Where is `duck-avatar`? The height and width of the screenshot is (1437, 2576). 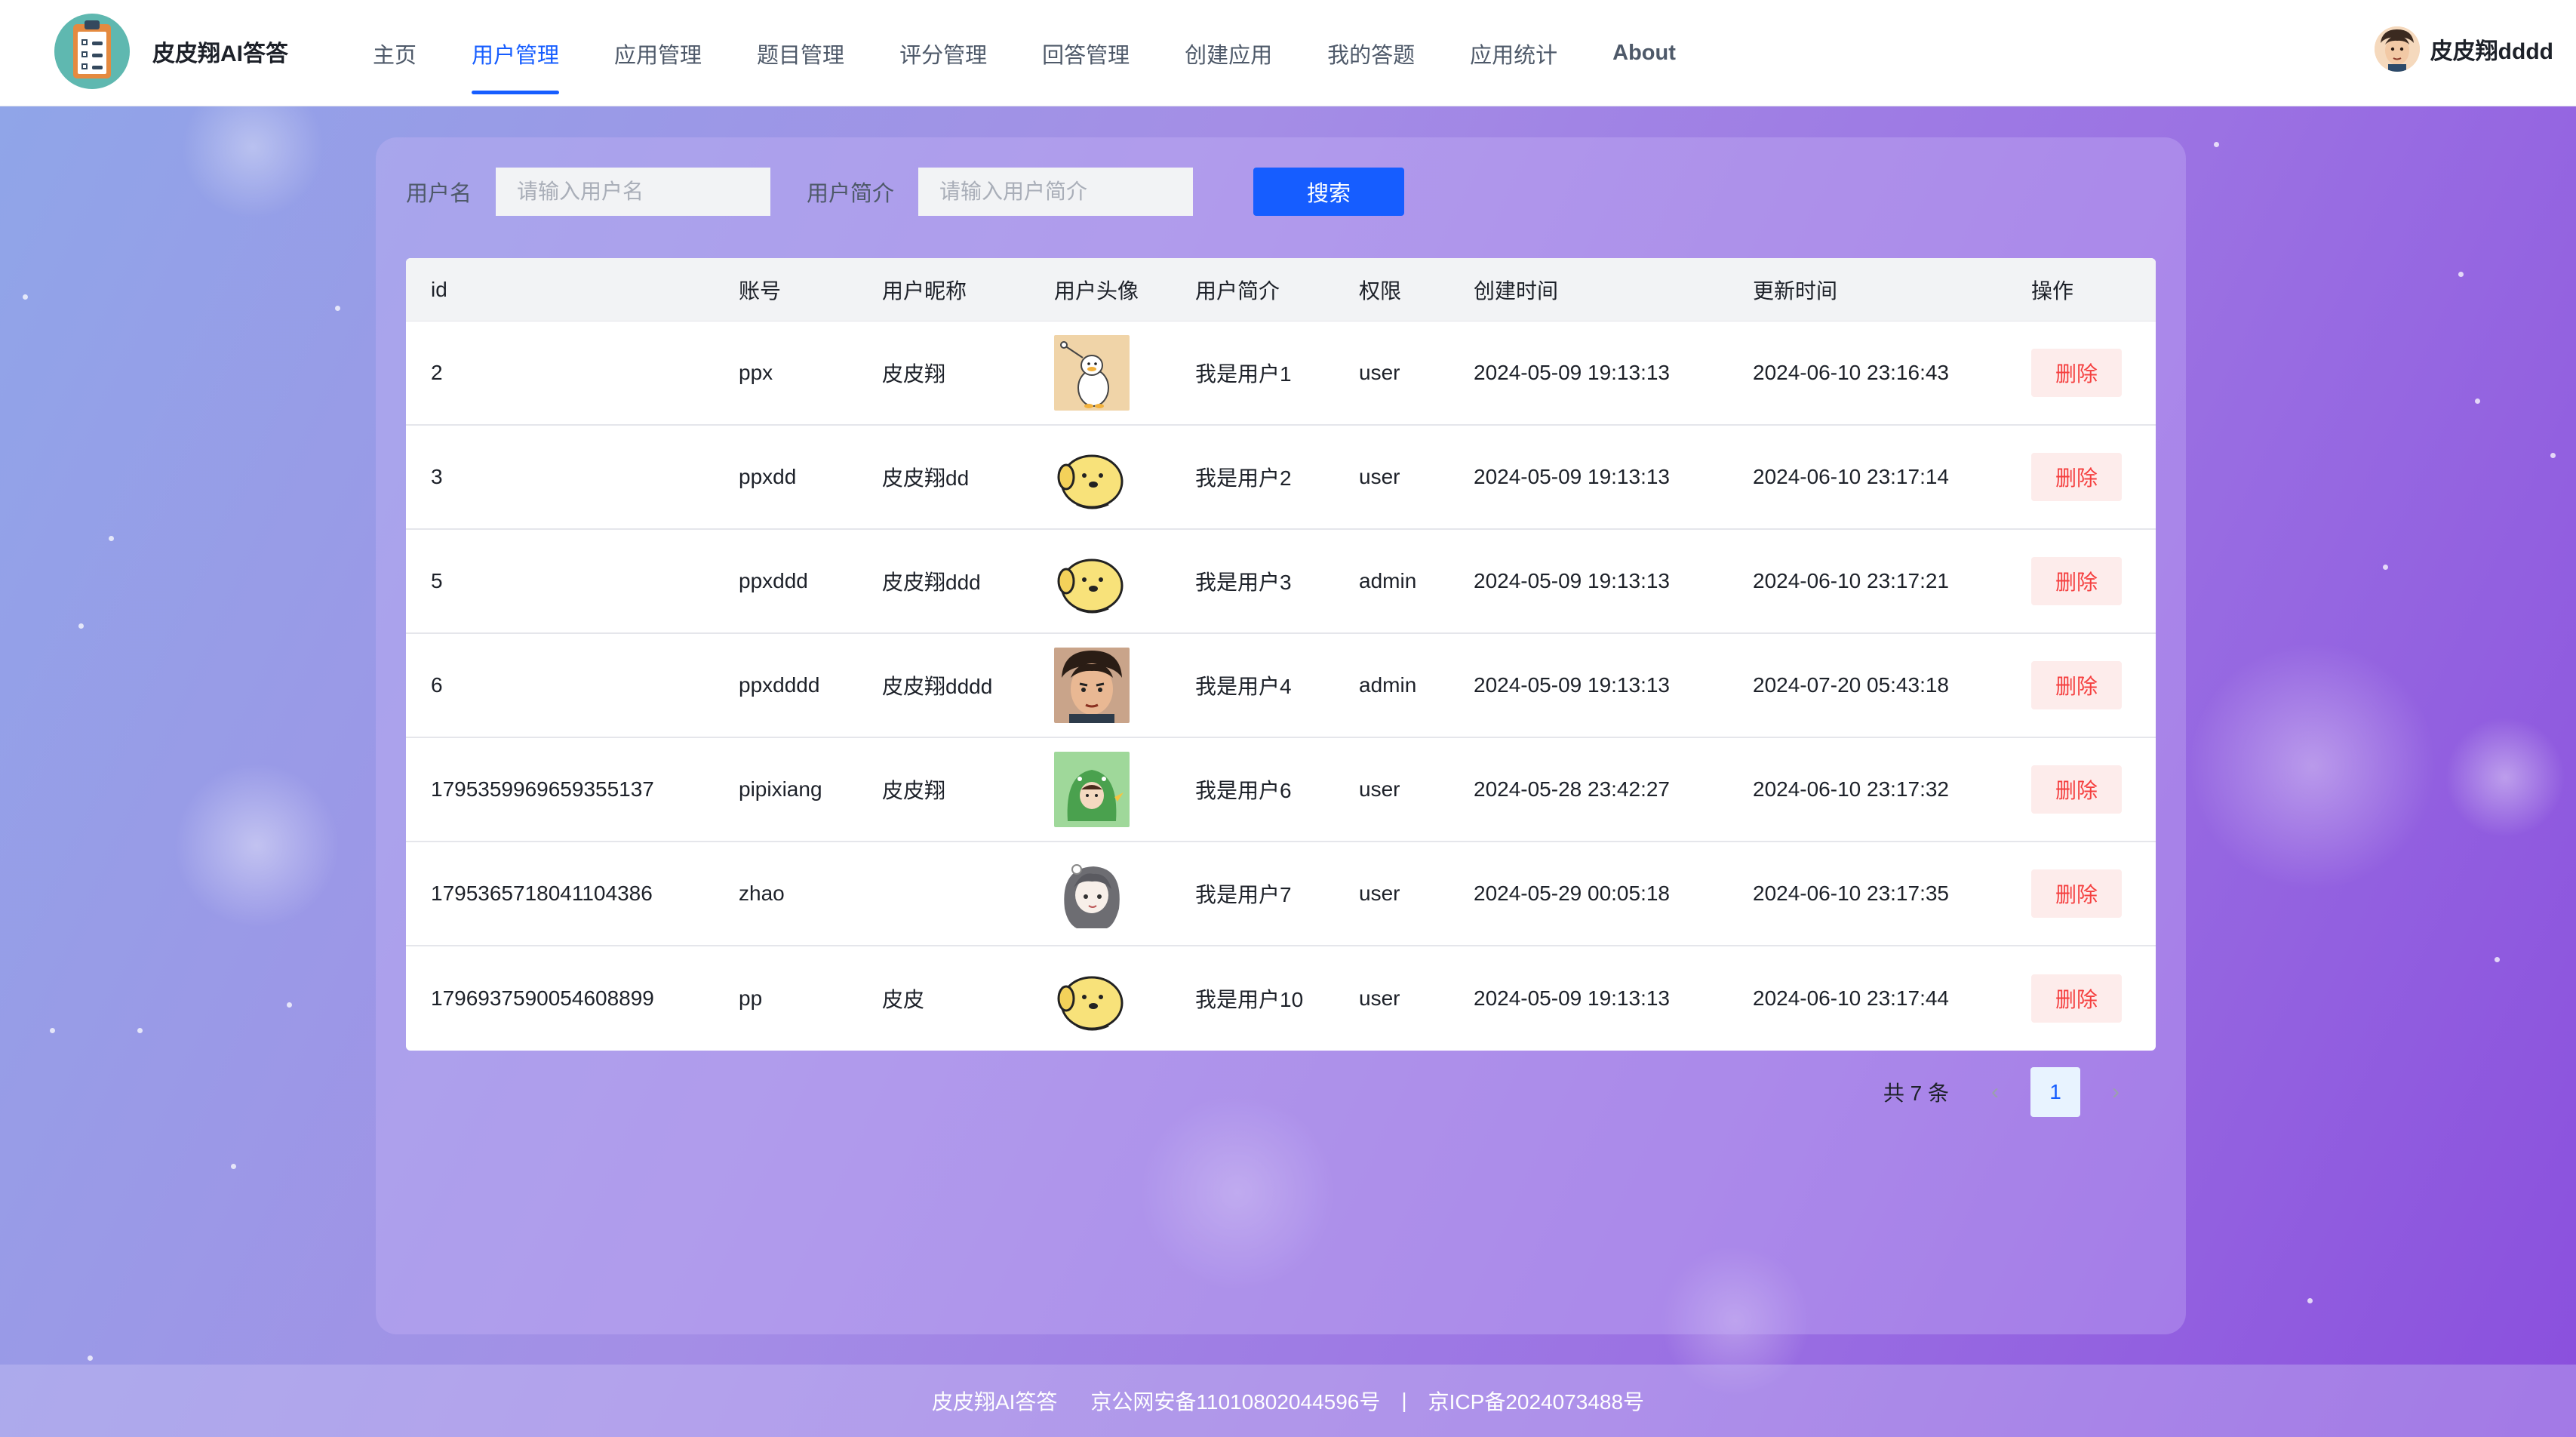 duck-avatar is located at coordinates (1092, 373).